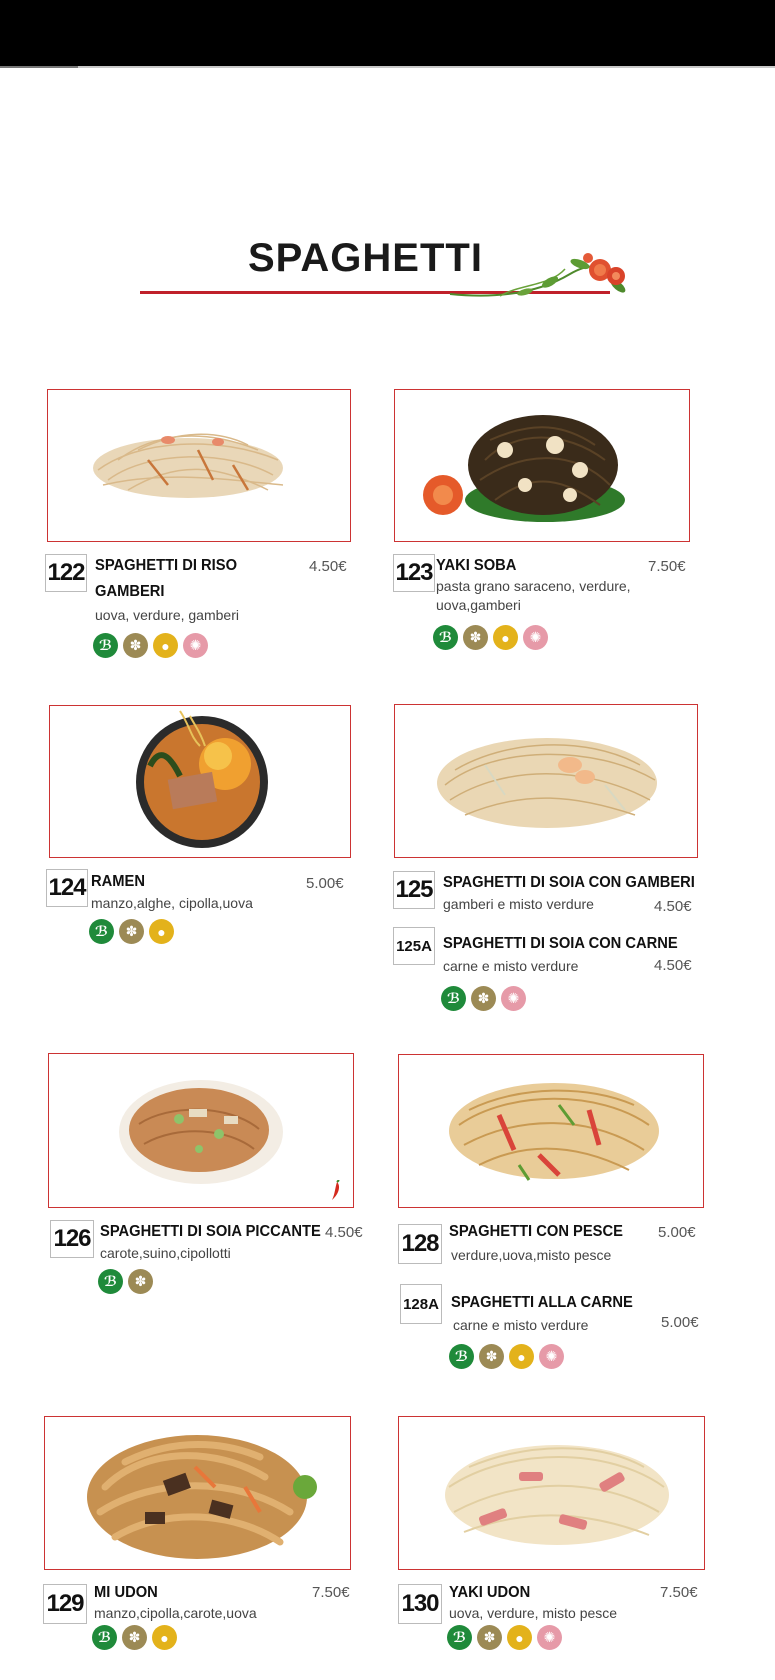 Image resolution: width=775 pixels, height=1680 pixels. I want to click on item-name-129: MI UDON, so click(126, 1592).